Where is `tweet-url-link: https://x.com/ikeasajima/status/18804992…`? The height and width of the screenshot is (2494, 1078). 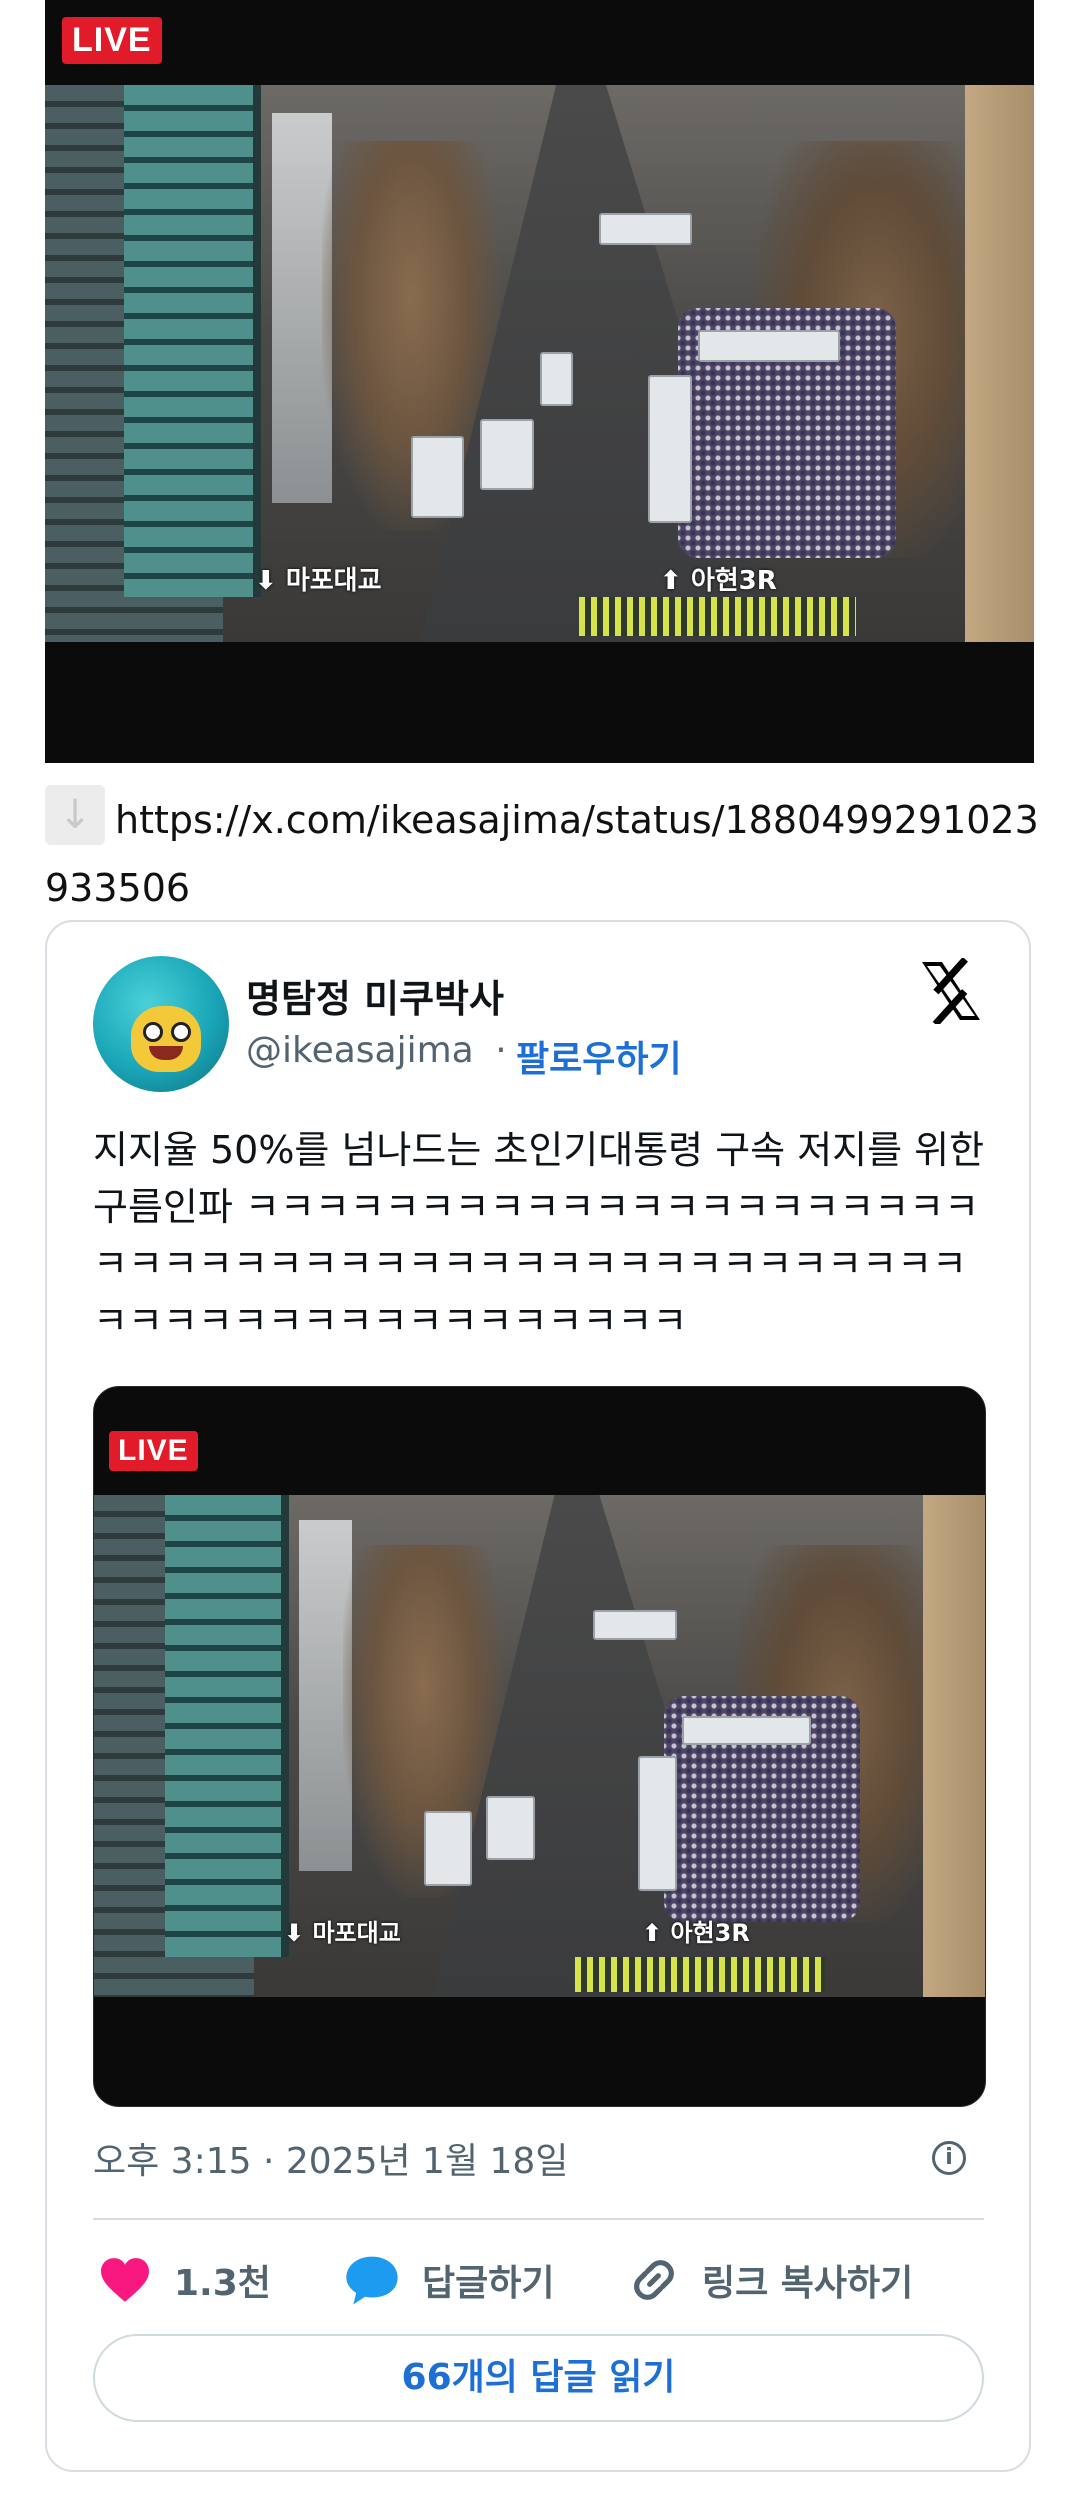
tweet-url-link: https://x.com/ikeasajima/status/18804992… is located at coordinates (545, 854).